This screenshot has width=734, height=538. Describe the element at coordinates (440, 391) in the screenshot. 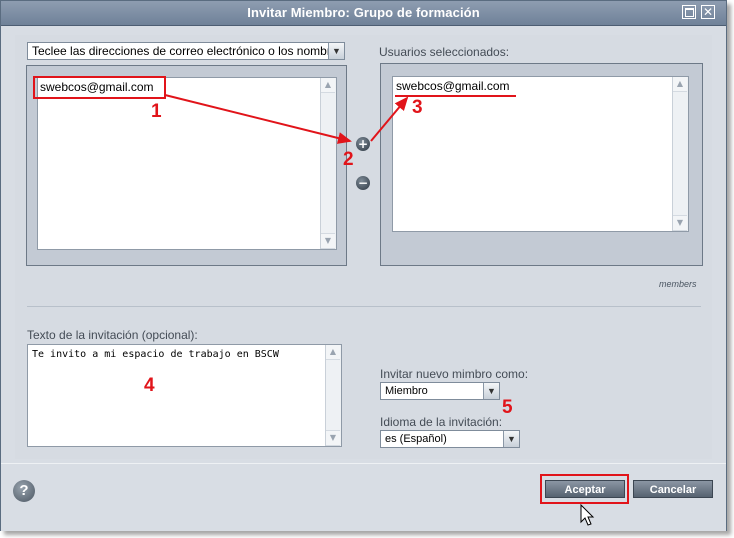

I see `role-select: Miembro ▼` at that location.